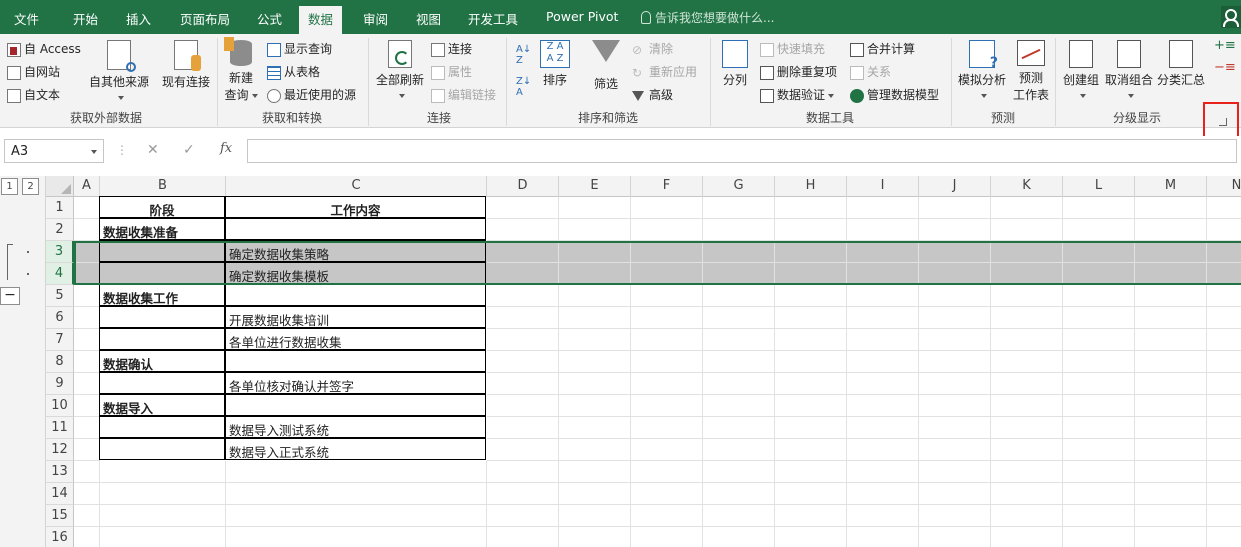 The width and height of the screenshot is (1241, 547). Describe the element at coordinates (205, 18) in the screenshot. I see `tab-page-layout: 页面布局` at that location.